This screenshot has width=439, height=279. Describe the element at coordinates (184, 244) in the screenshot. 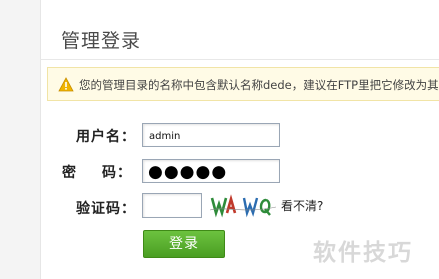

I see `login-button: 登录` at that location.